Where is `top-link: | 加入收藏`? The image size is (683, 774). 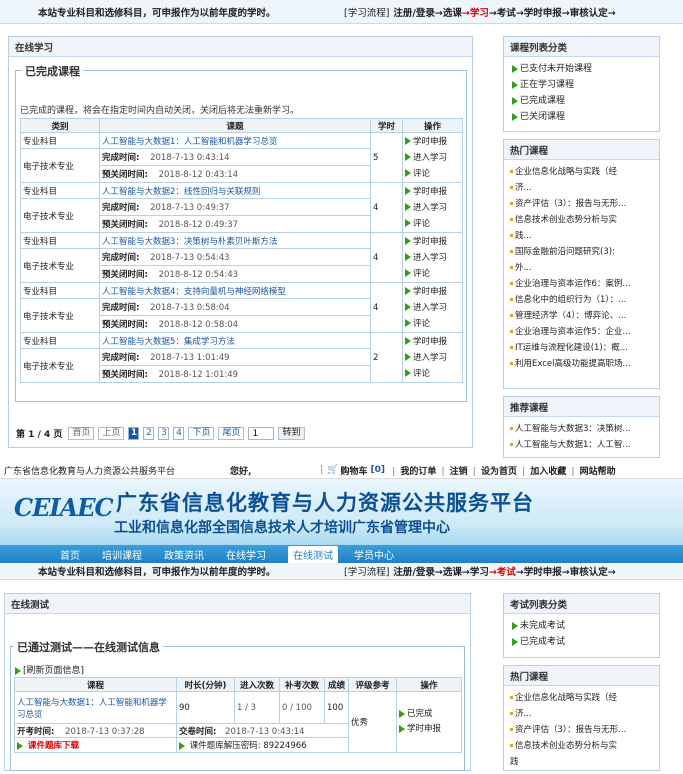 top-link: | 加入收藏 is located at coordinates (541, 470).